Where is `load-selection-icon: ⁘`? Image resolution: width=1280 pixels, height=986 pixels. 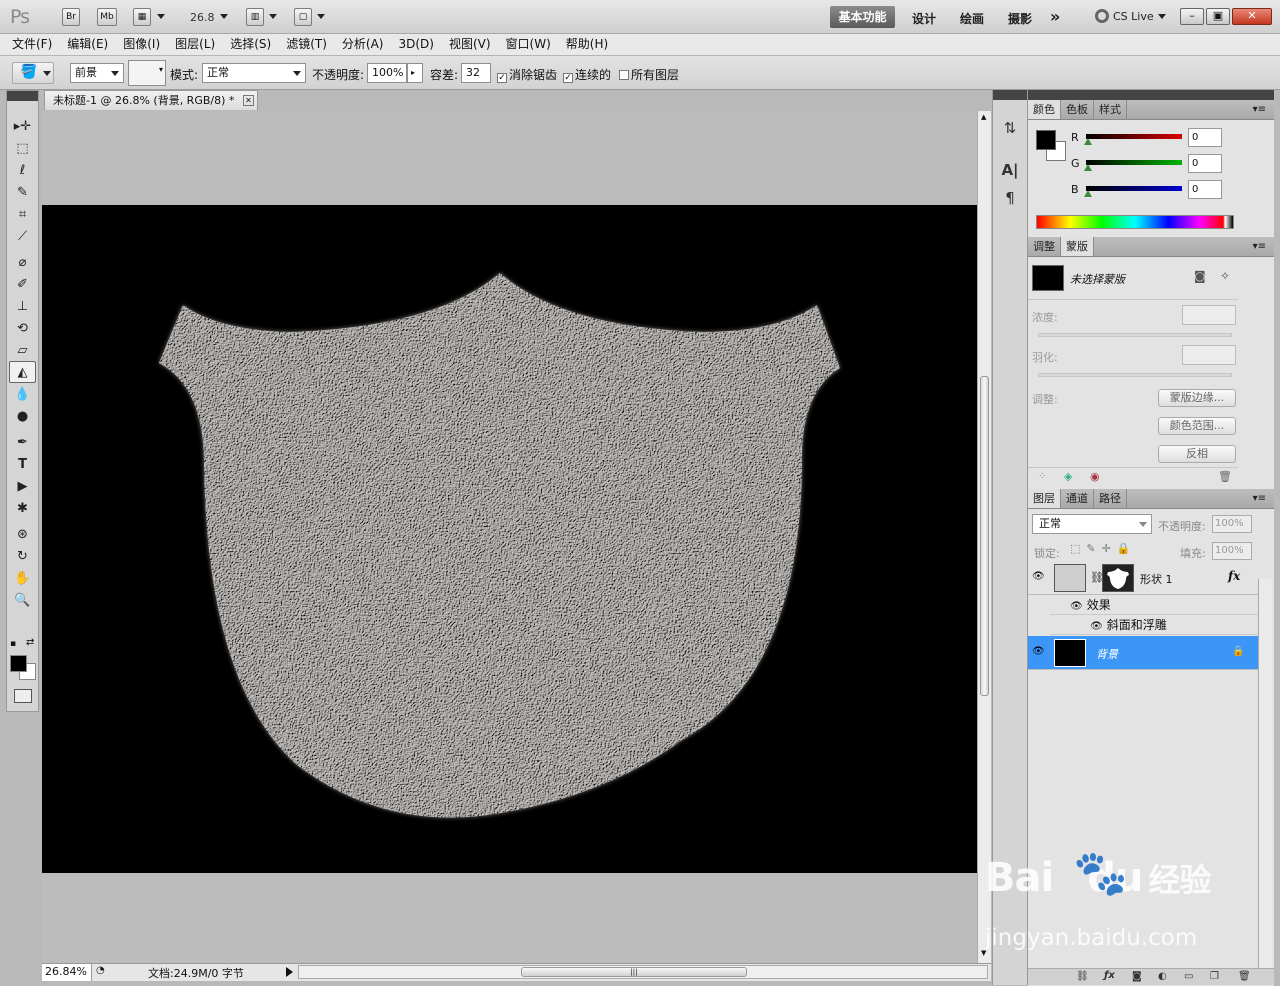 load-selection-icon: ⁘ is located at coordinates (1042, 476).